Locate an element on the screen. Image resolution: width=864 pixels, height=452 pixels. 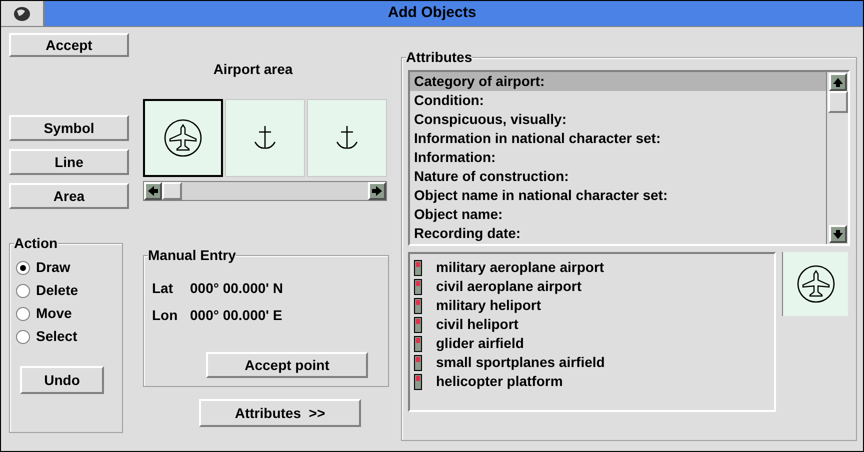
system-menu-button is located at coordinates (23, 13).